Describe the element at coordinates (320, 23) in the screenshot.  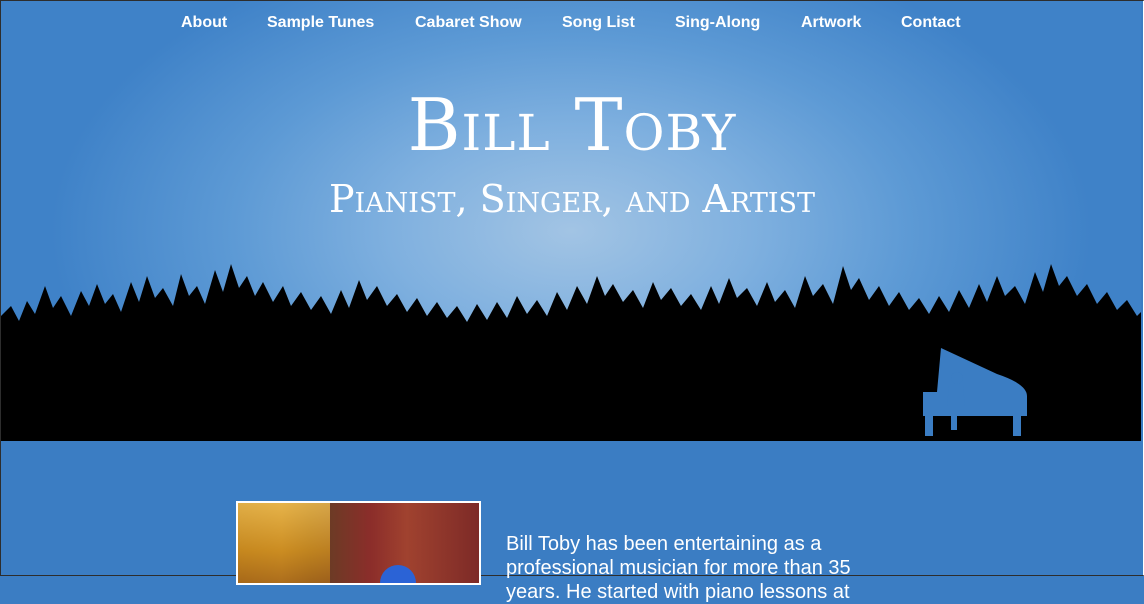
I see `nav-link-sample-tunes: Sample Tunes` at that location.